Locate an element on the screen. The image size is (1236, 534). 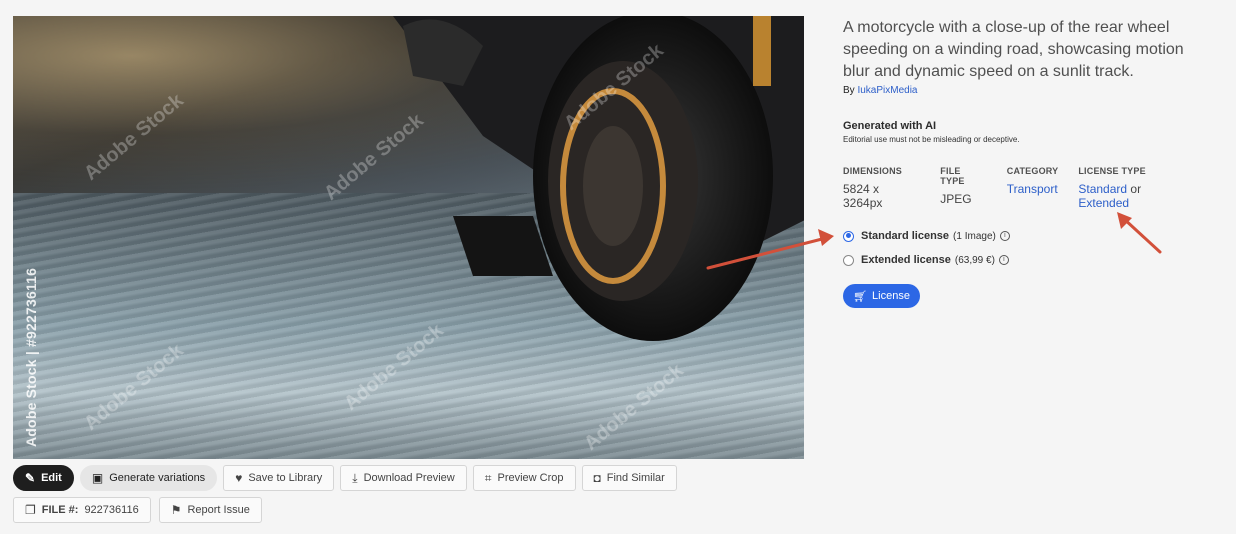
license-button: 🛒︎ License is located at coordinates (881, 296).